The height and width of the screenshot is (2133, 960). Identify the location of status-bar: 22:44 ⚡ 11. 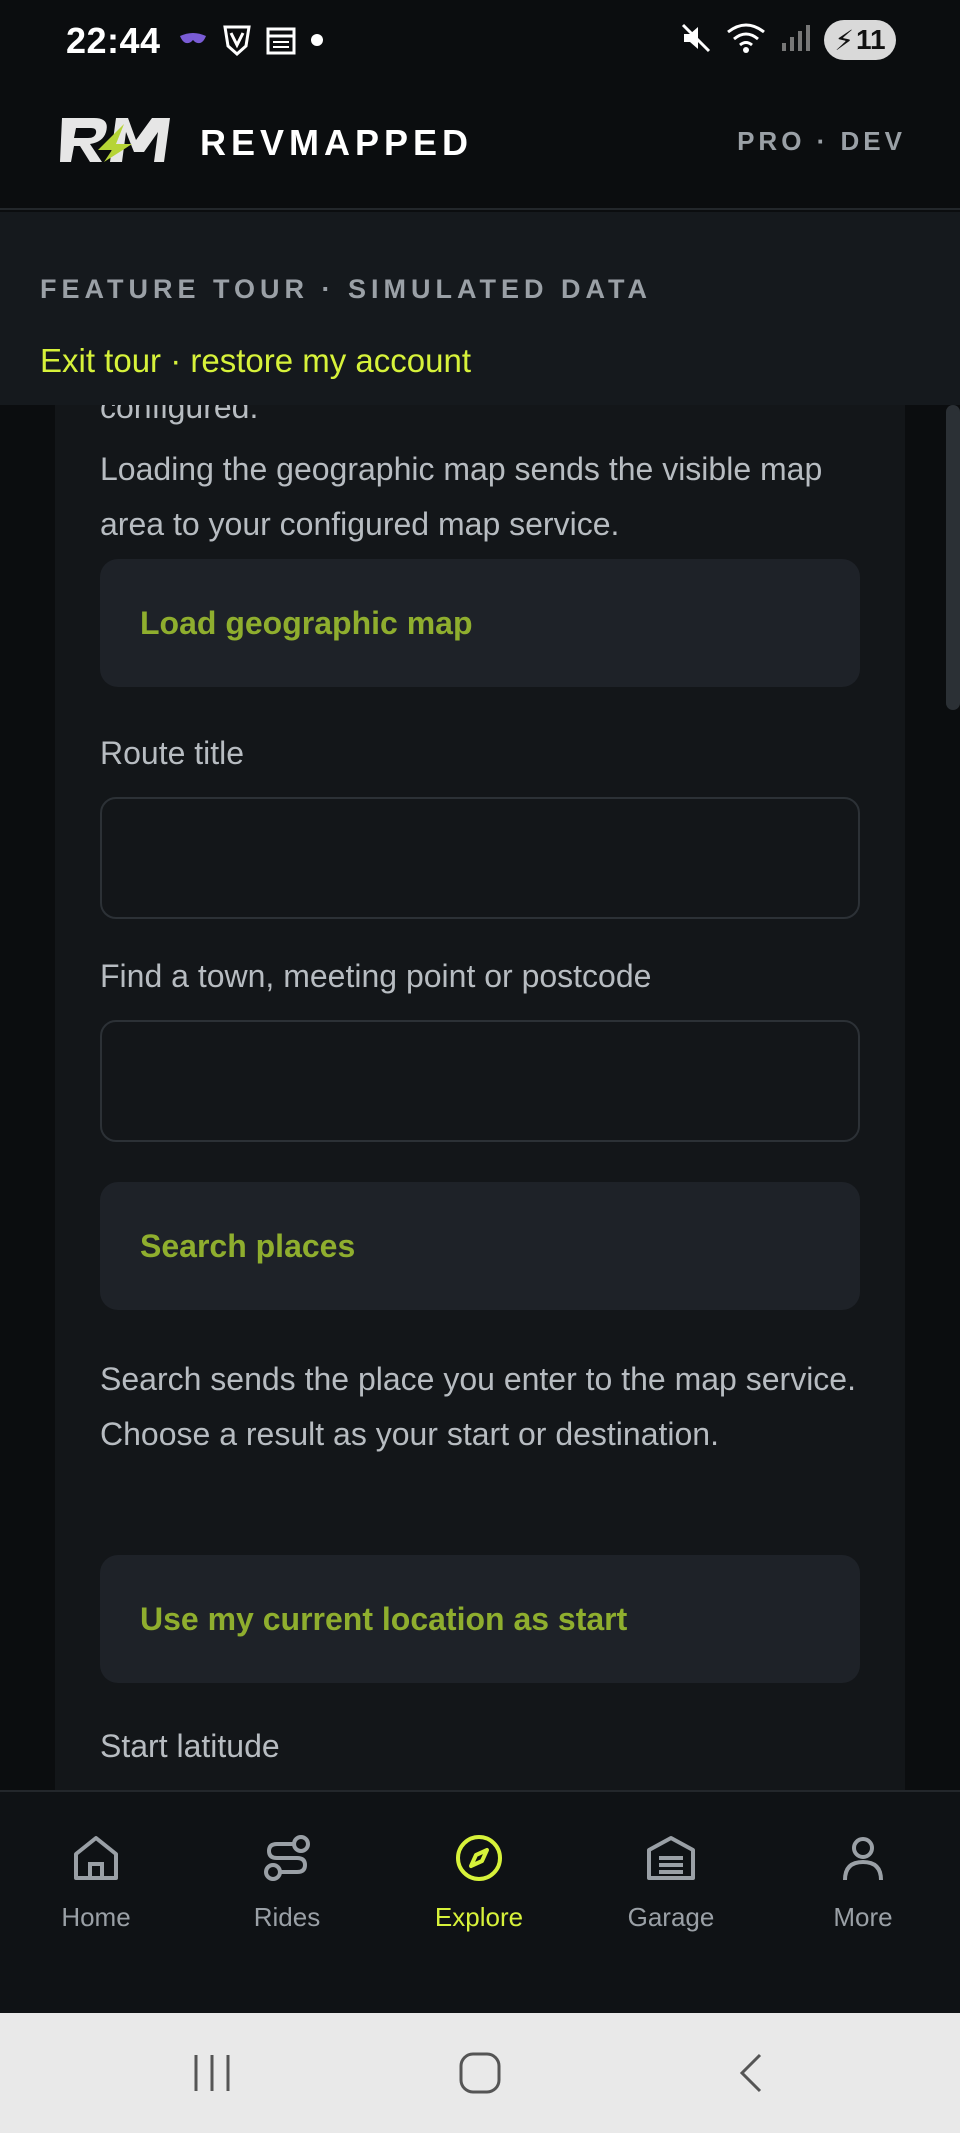
(480, 40).